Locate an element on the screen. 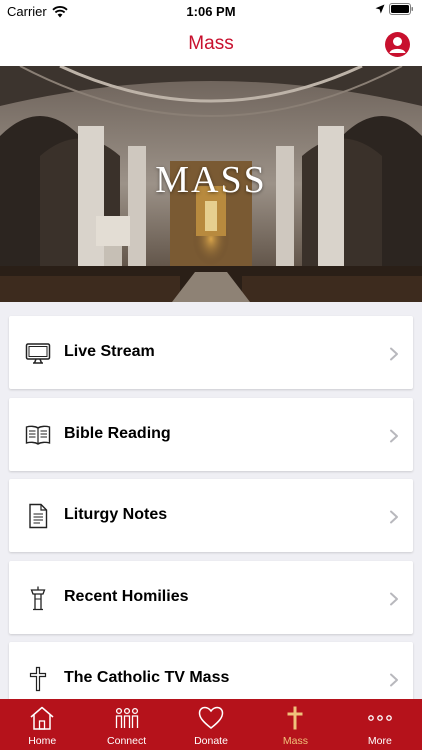 The height and width of the screenshot is (750, 422). tab-label: Mass is located at coordinates (295, 741).